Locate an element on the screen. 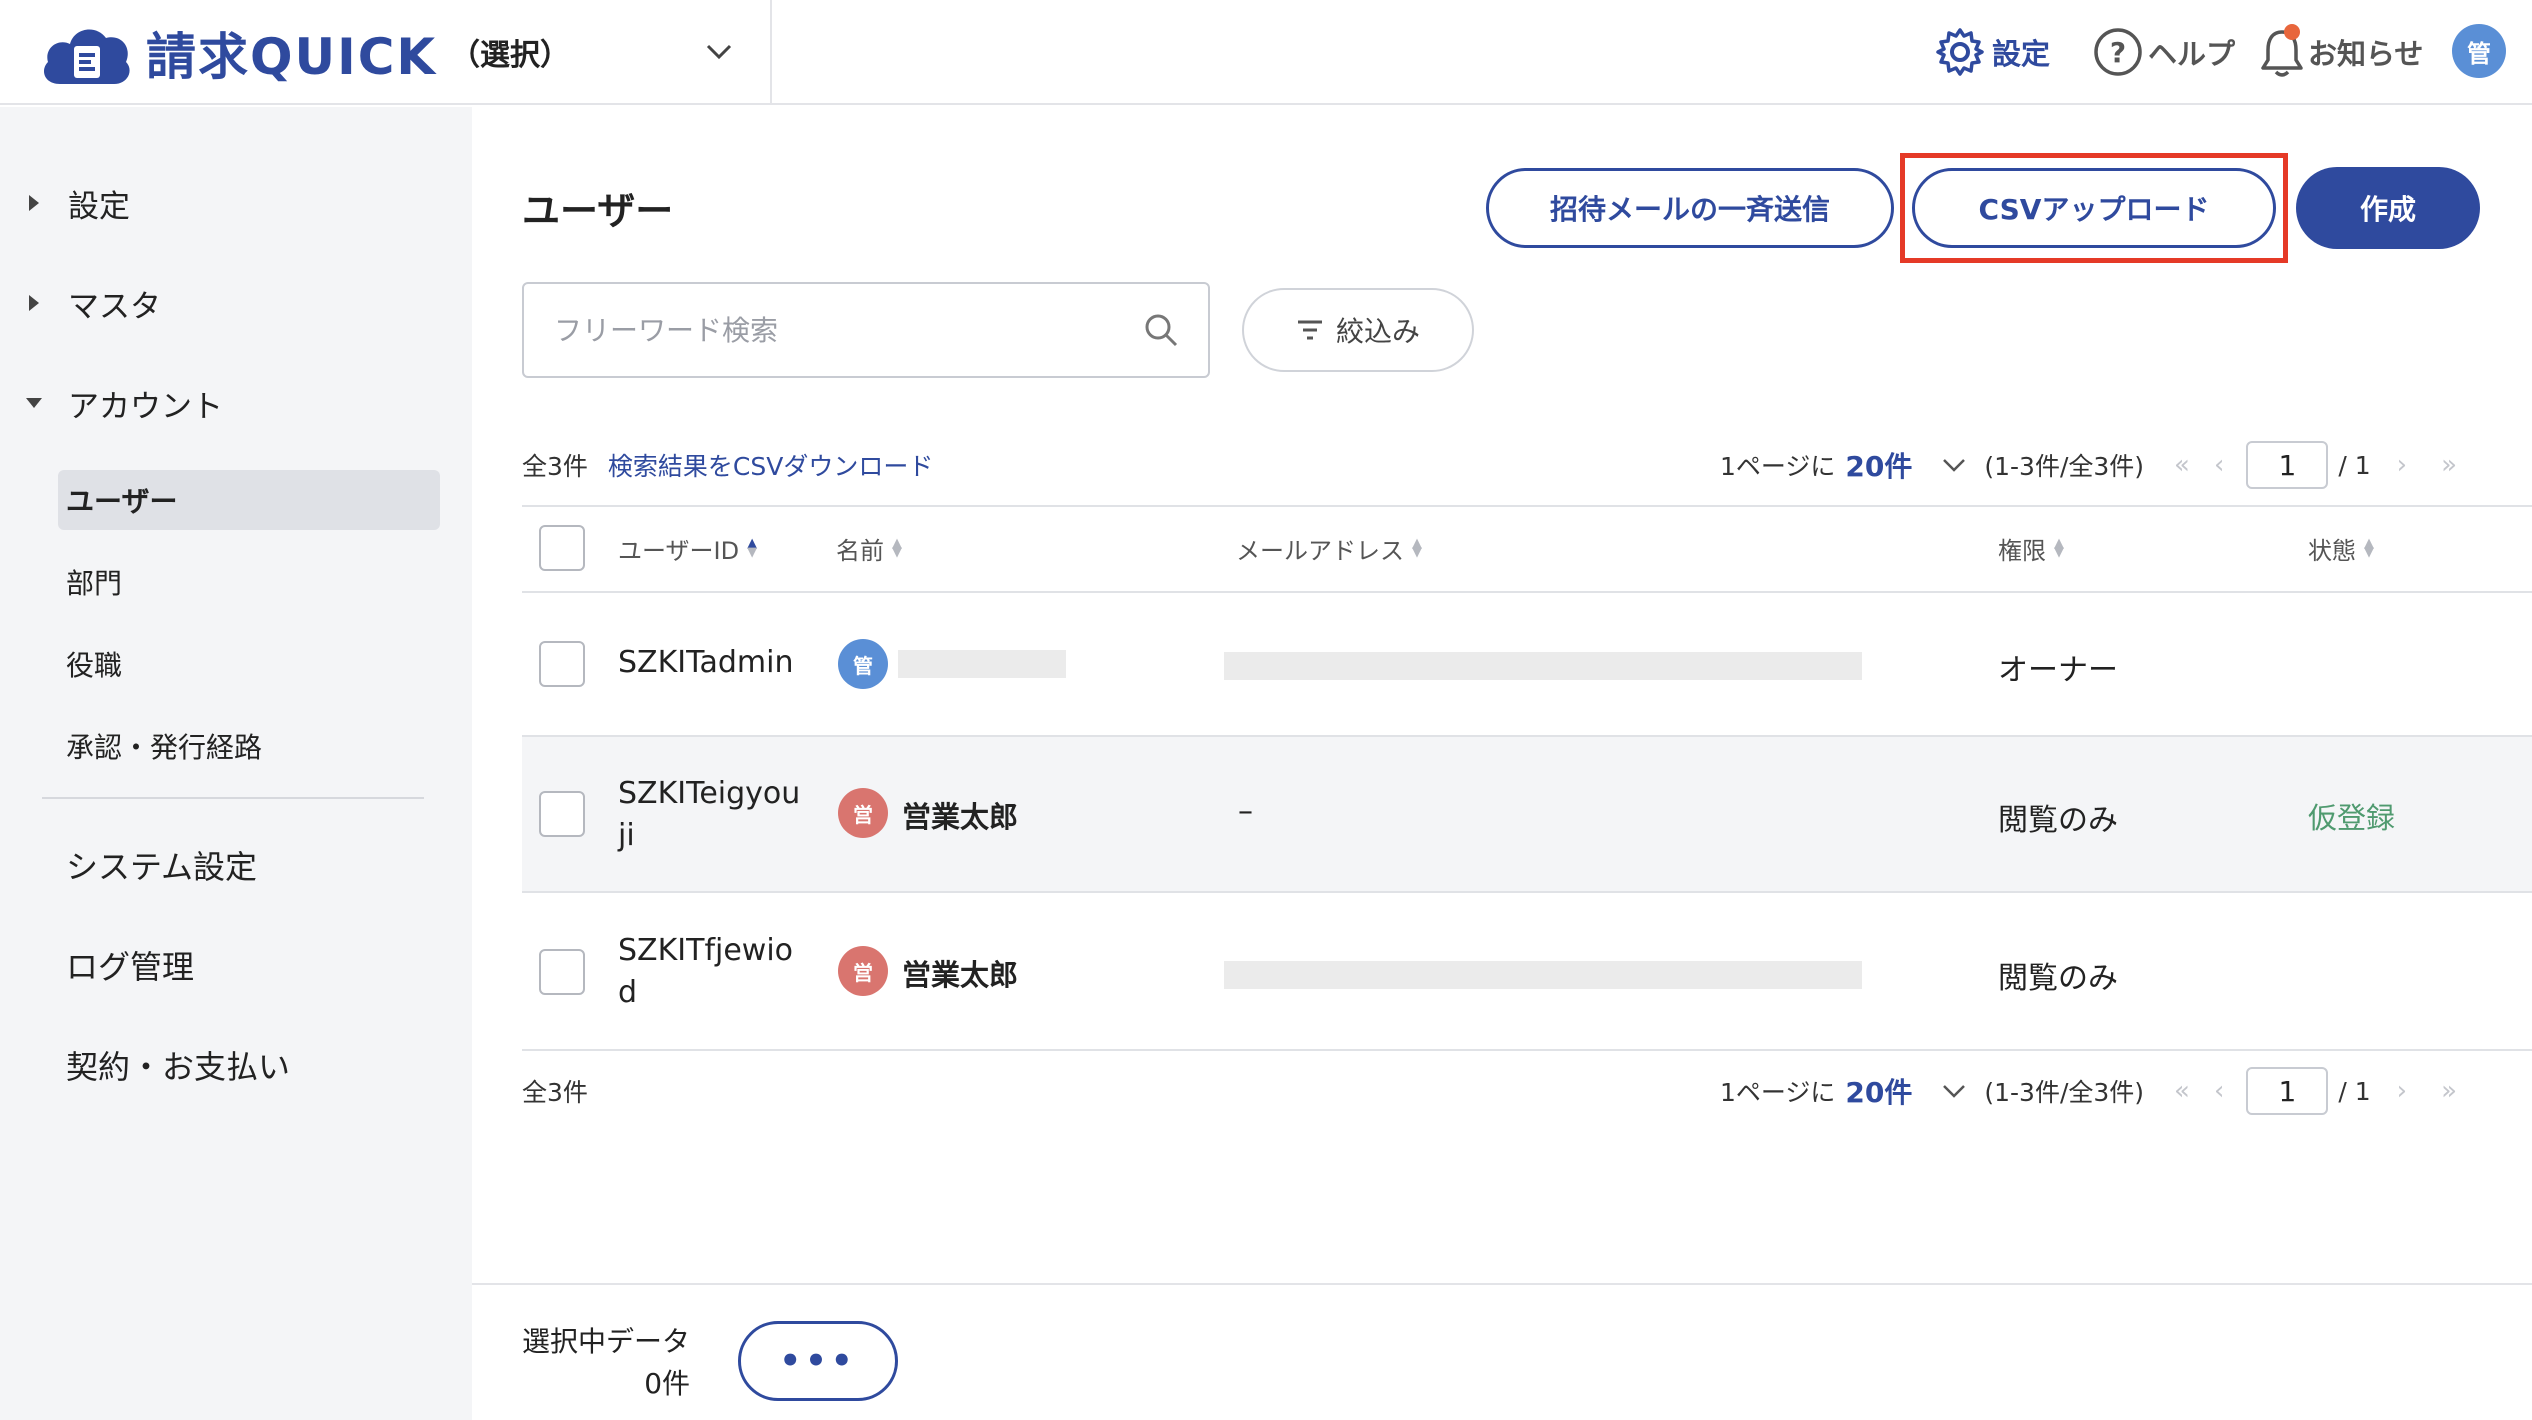 This screenshot has height=1420, width=2532. company-select: （選択） is located at coordinates (611, 52).